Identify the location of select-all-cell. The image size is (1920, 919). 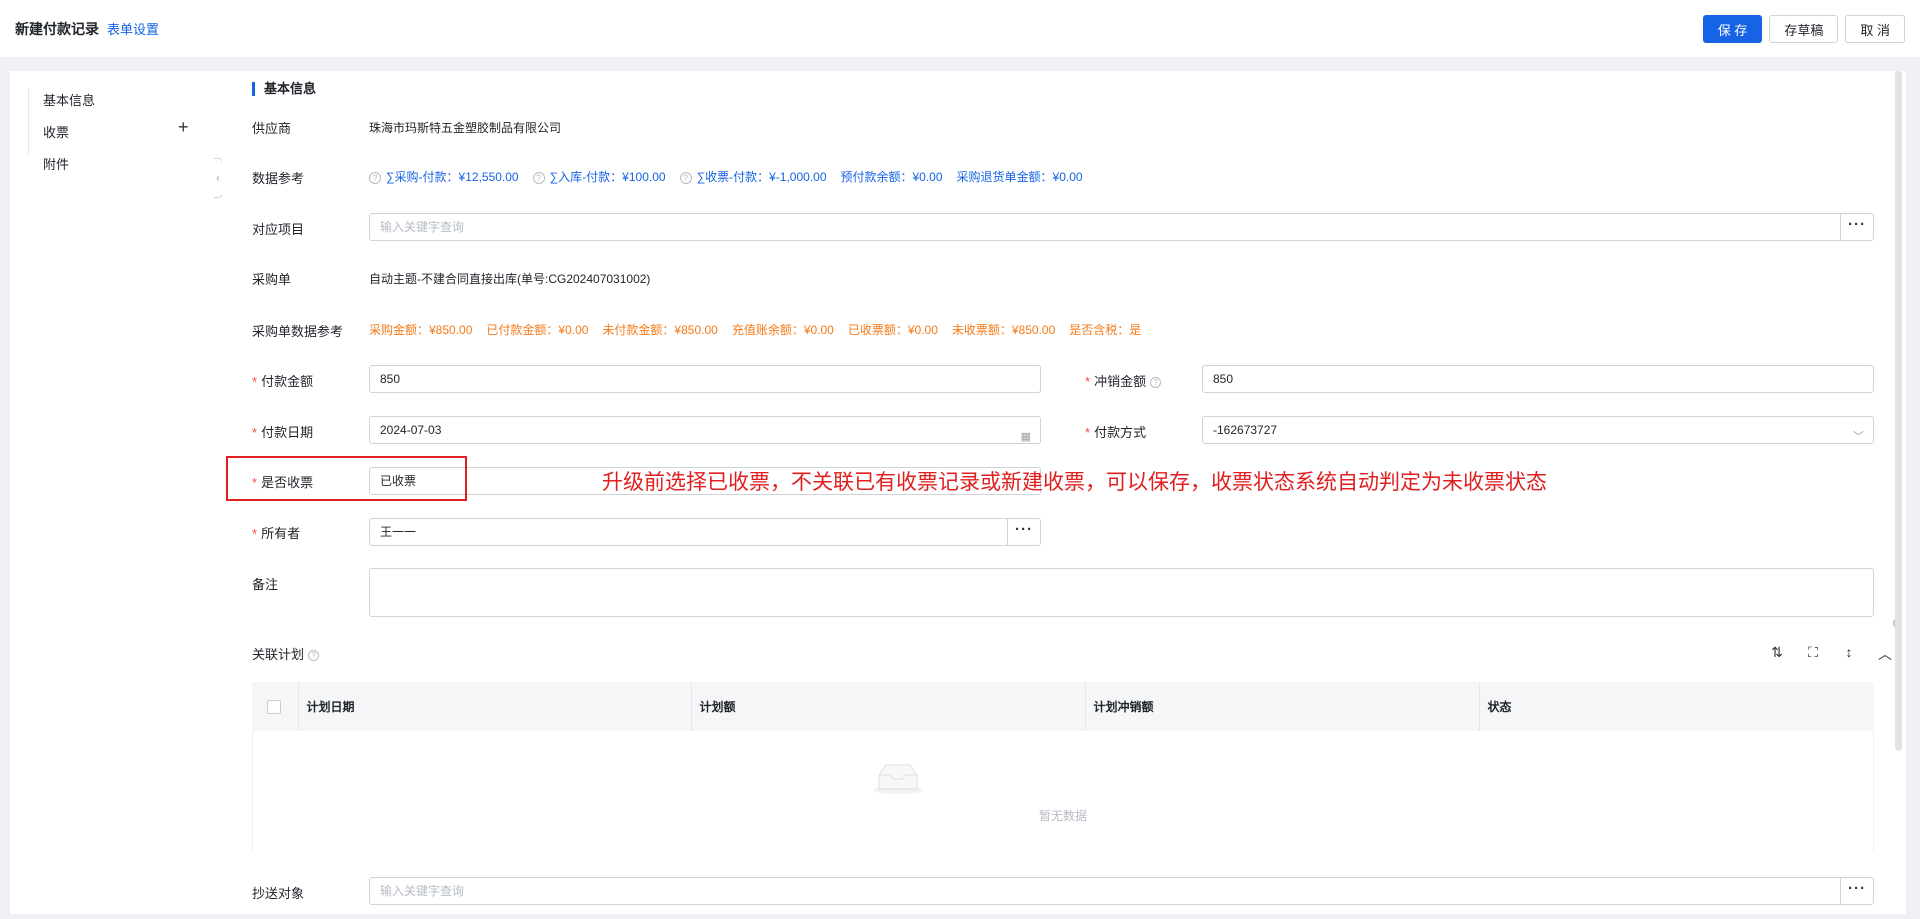
(275, 706).